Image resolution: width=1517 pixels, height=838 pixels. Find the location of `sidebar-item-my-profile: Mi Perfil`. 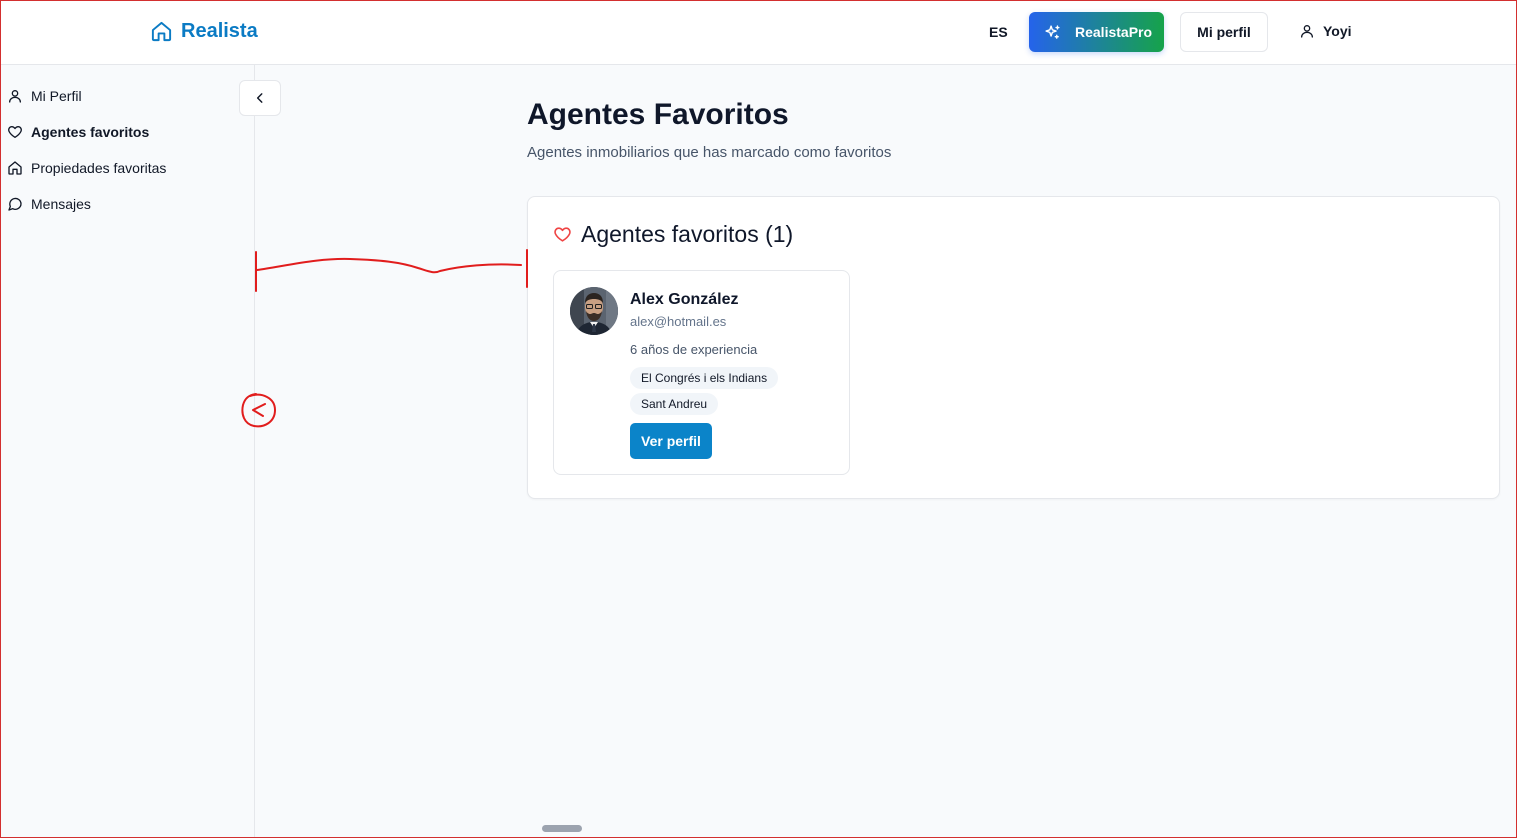

sidebar-item-my-profile: Mi Perfil is located at coordinates (44, 96).